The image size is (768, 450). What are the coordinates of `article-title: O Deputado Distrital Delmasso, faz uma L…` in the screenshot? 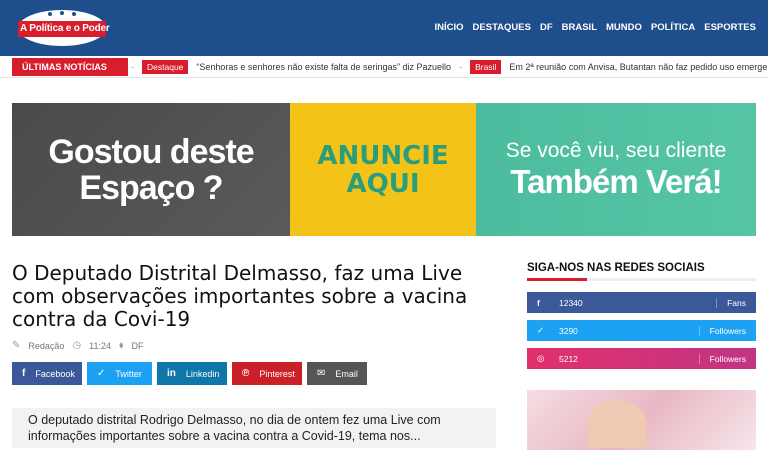 It's located at (240, 296).